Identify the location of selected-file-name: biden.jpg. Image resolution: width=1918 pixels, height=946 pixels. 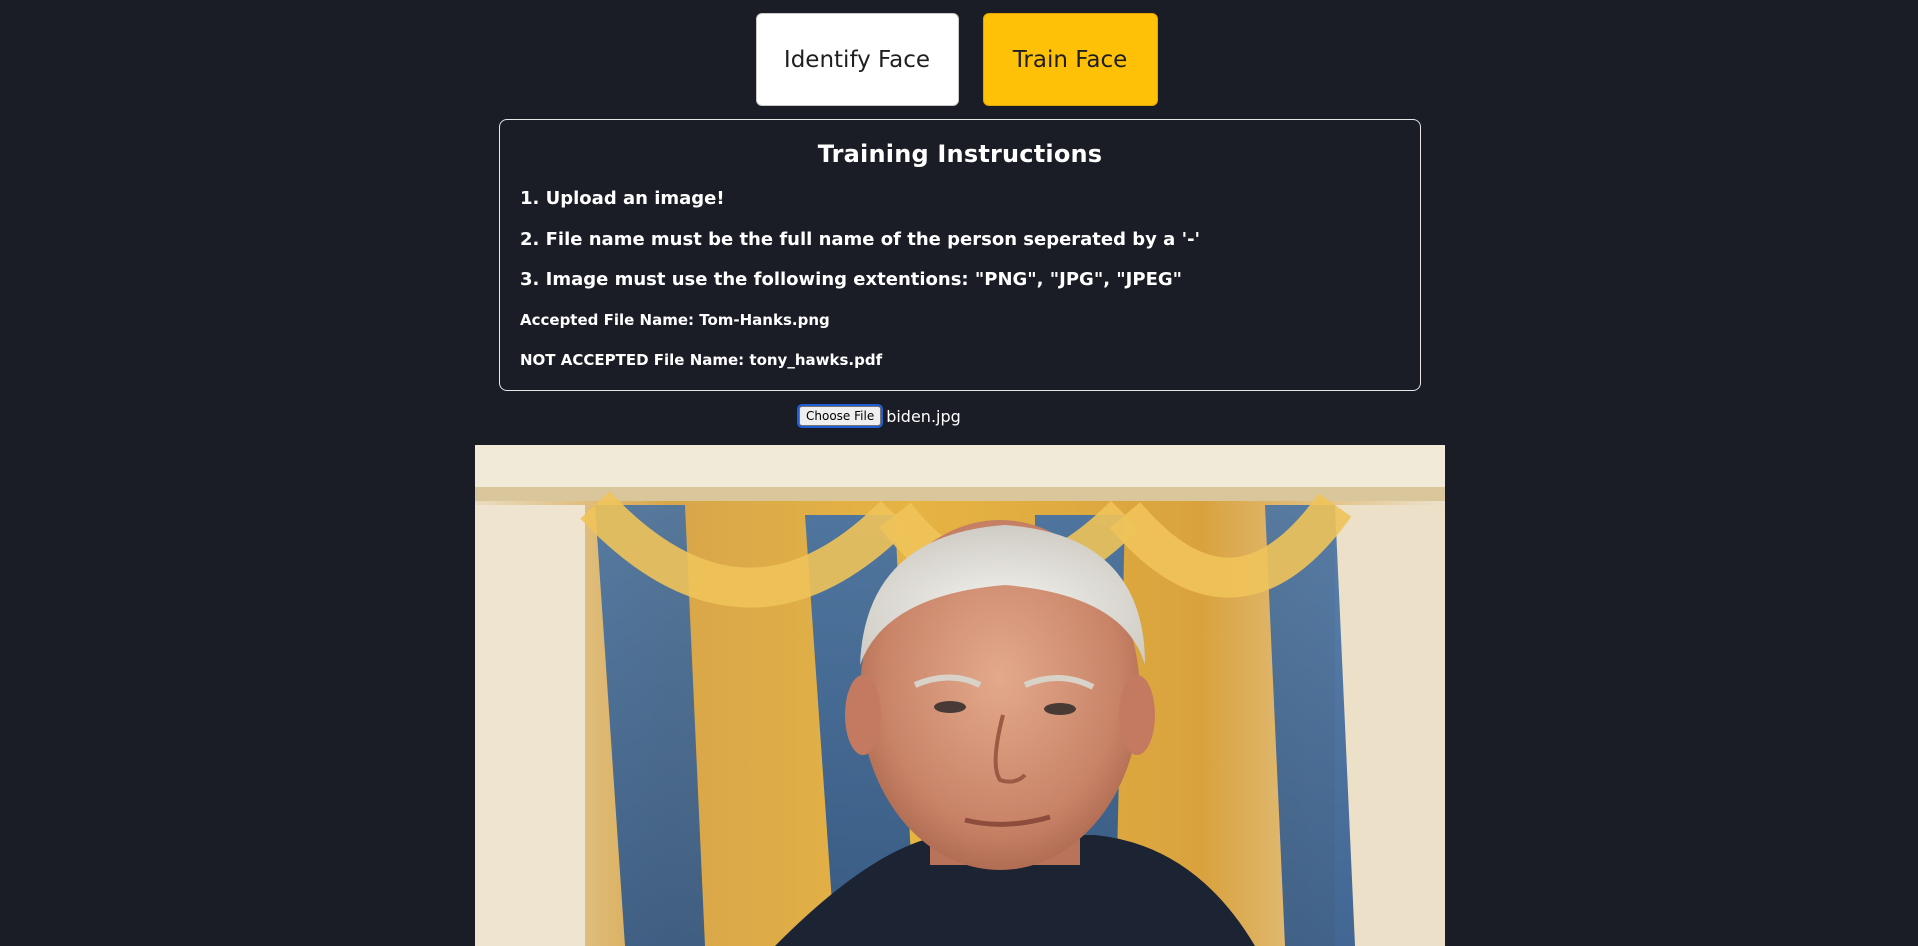
(923, 416).